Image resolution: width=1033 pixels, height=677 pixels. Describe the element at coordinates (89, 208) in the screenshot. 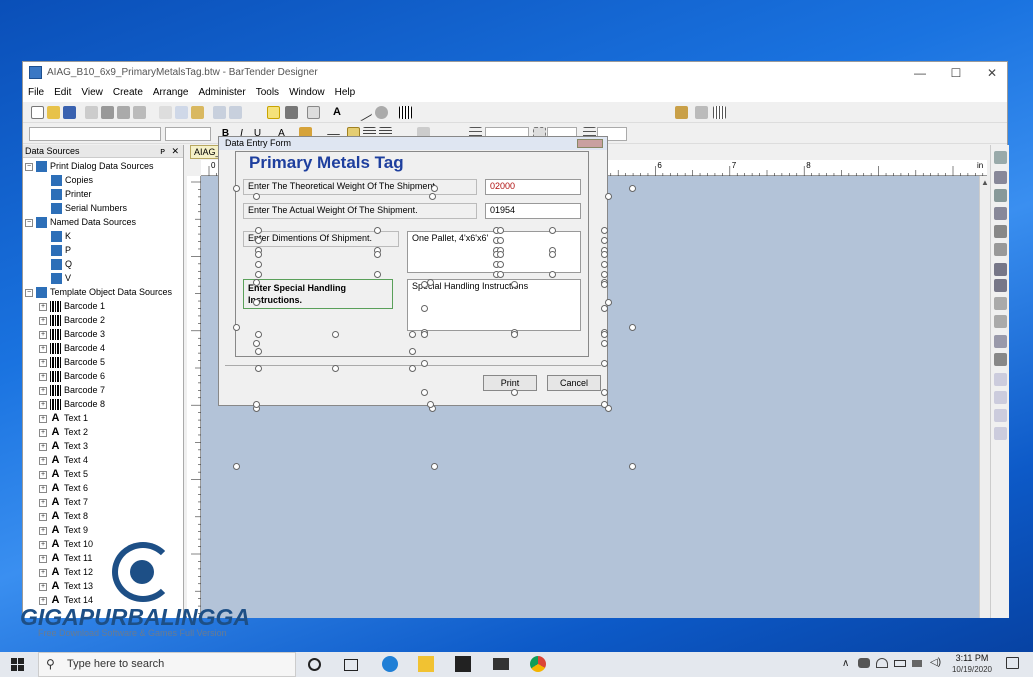

I see `tree-item: Serial Numbers` at that location.